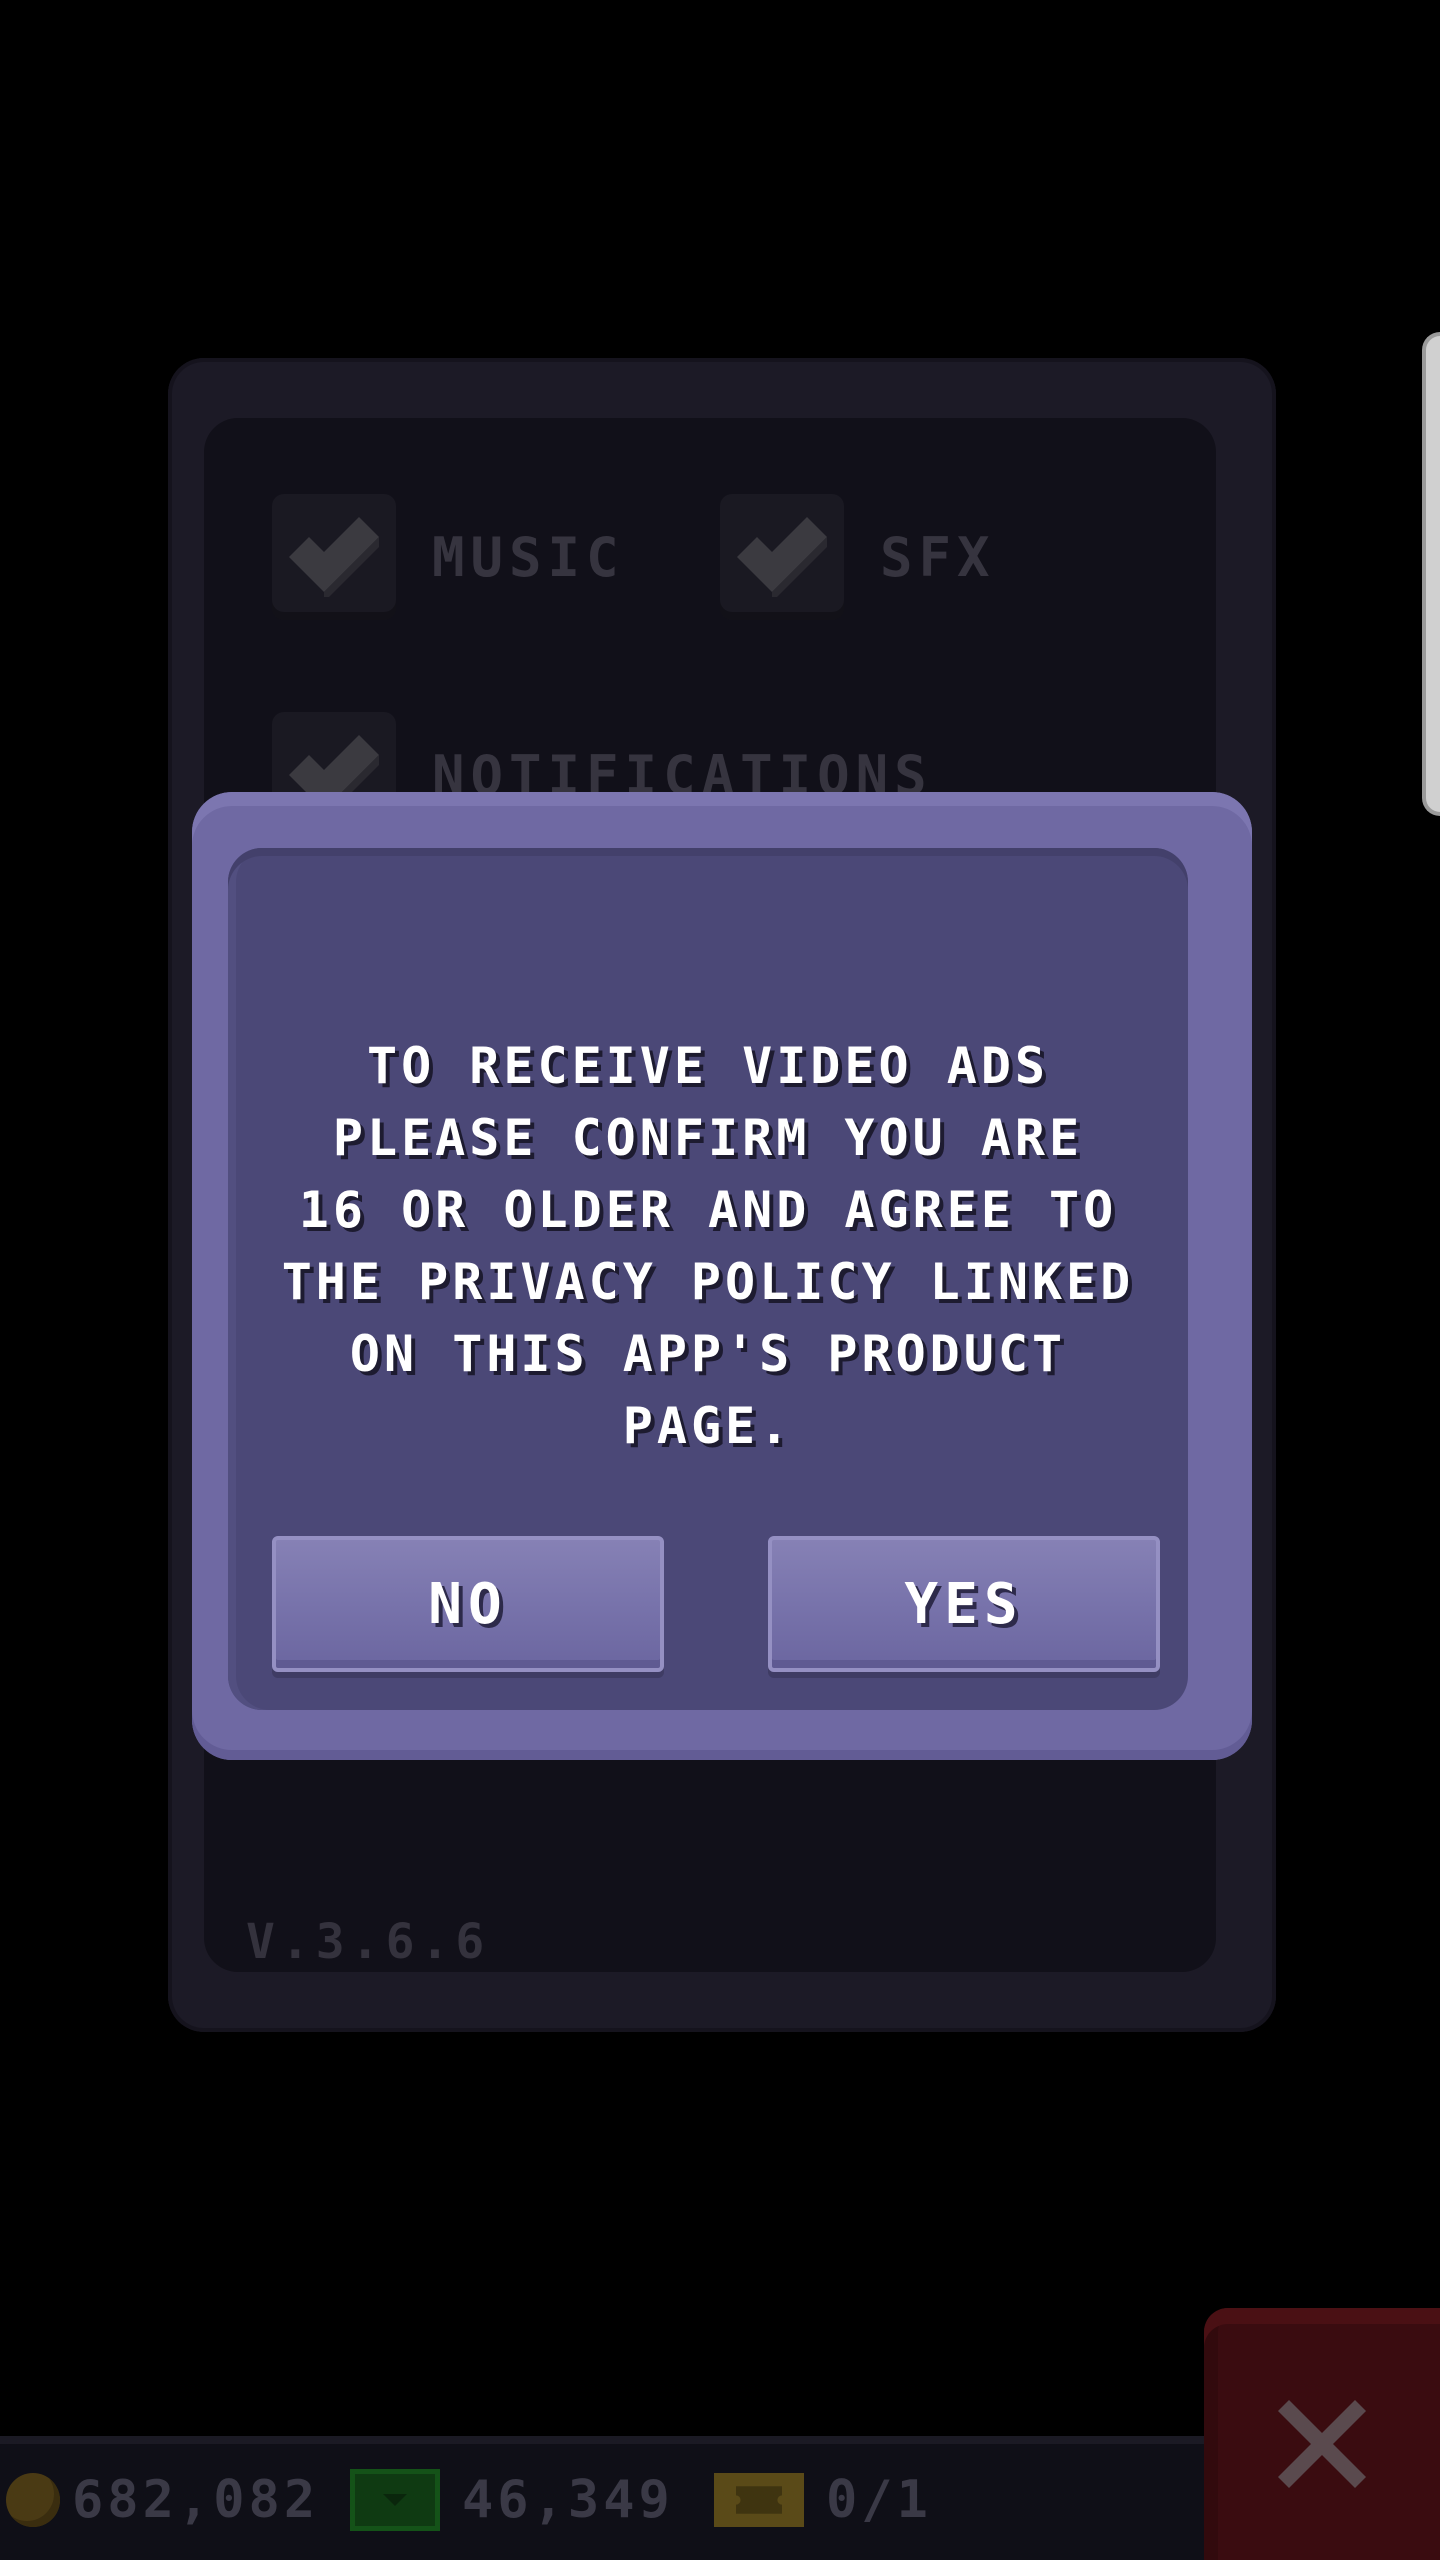 The width and height of the screenshot is (1440, 2560). Describe the element at coordinates (528, 557) in the screenshot. I see `music-label: MUSIC` at that location.